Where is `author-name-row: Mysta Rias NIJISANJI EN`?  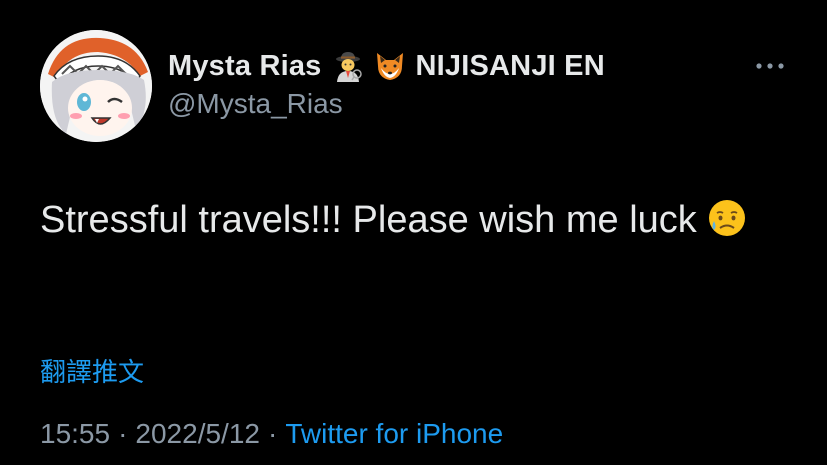
author-name-row: Mysta Rias NIJISANJI EN is located at coordinates (386, 66).